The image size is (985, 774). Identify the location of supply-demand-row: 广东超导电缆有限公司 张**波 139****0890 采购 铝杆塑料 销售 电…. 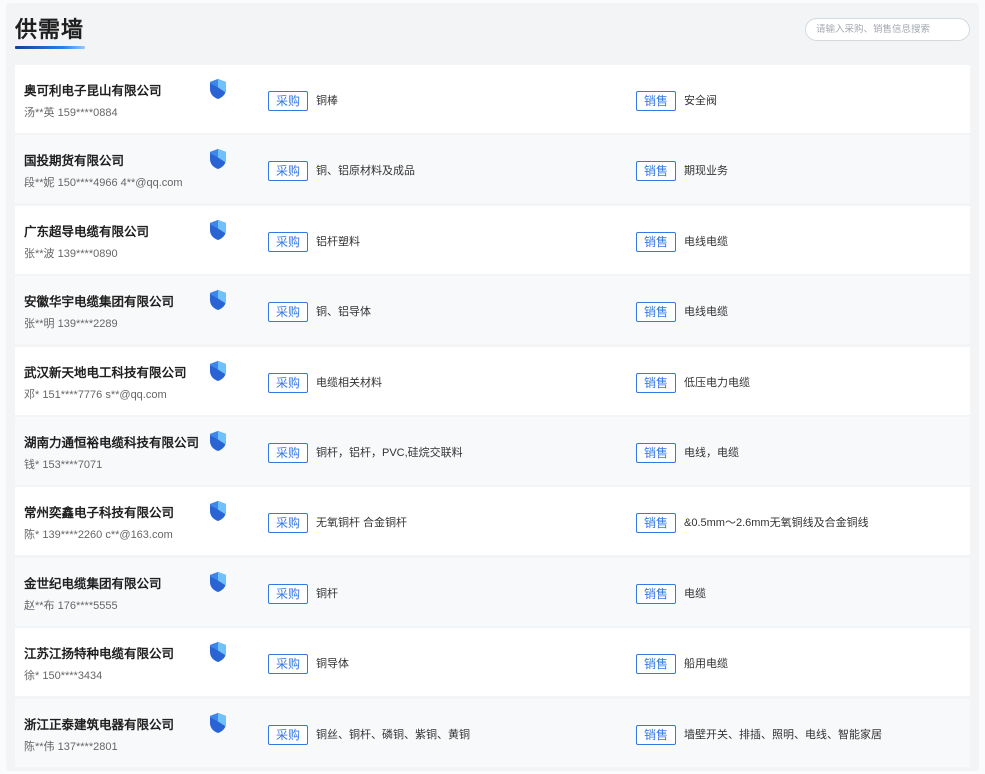
(492, 239).